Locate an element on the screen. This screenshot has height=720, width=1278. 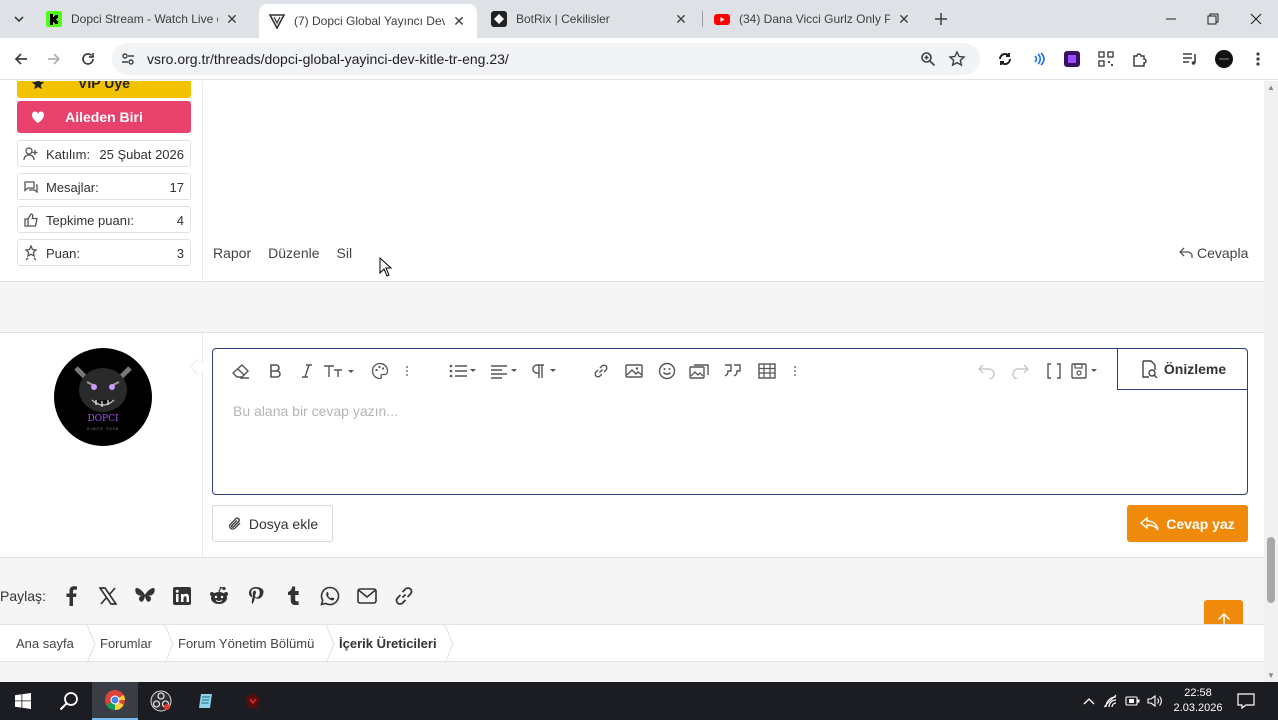
facebook-icon is located at coordinates (71, 596).